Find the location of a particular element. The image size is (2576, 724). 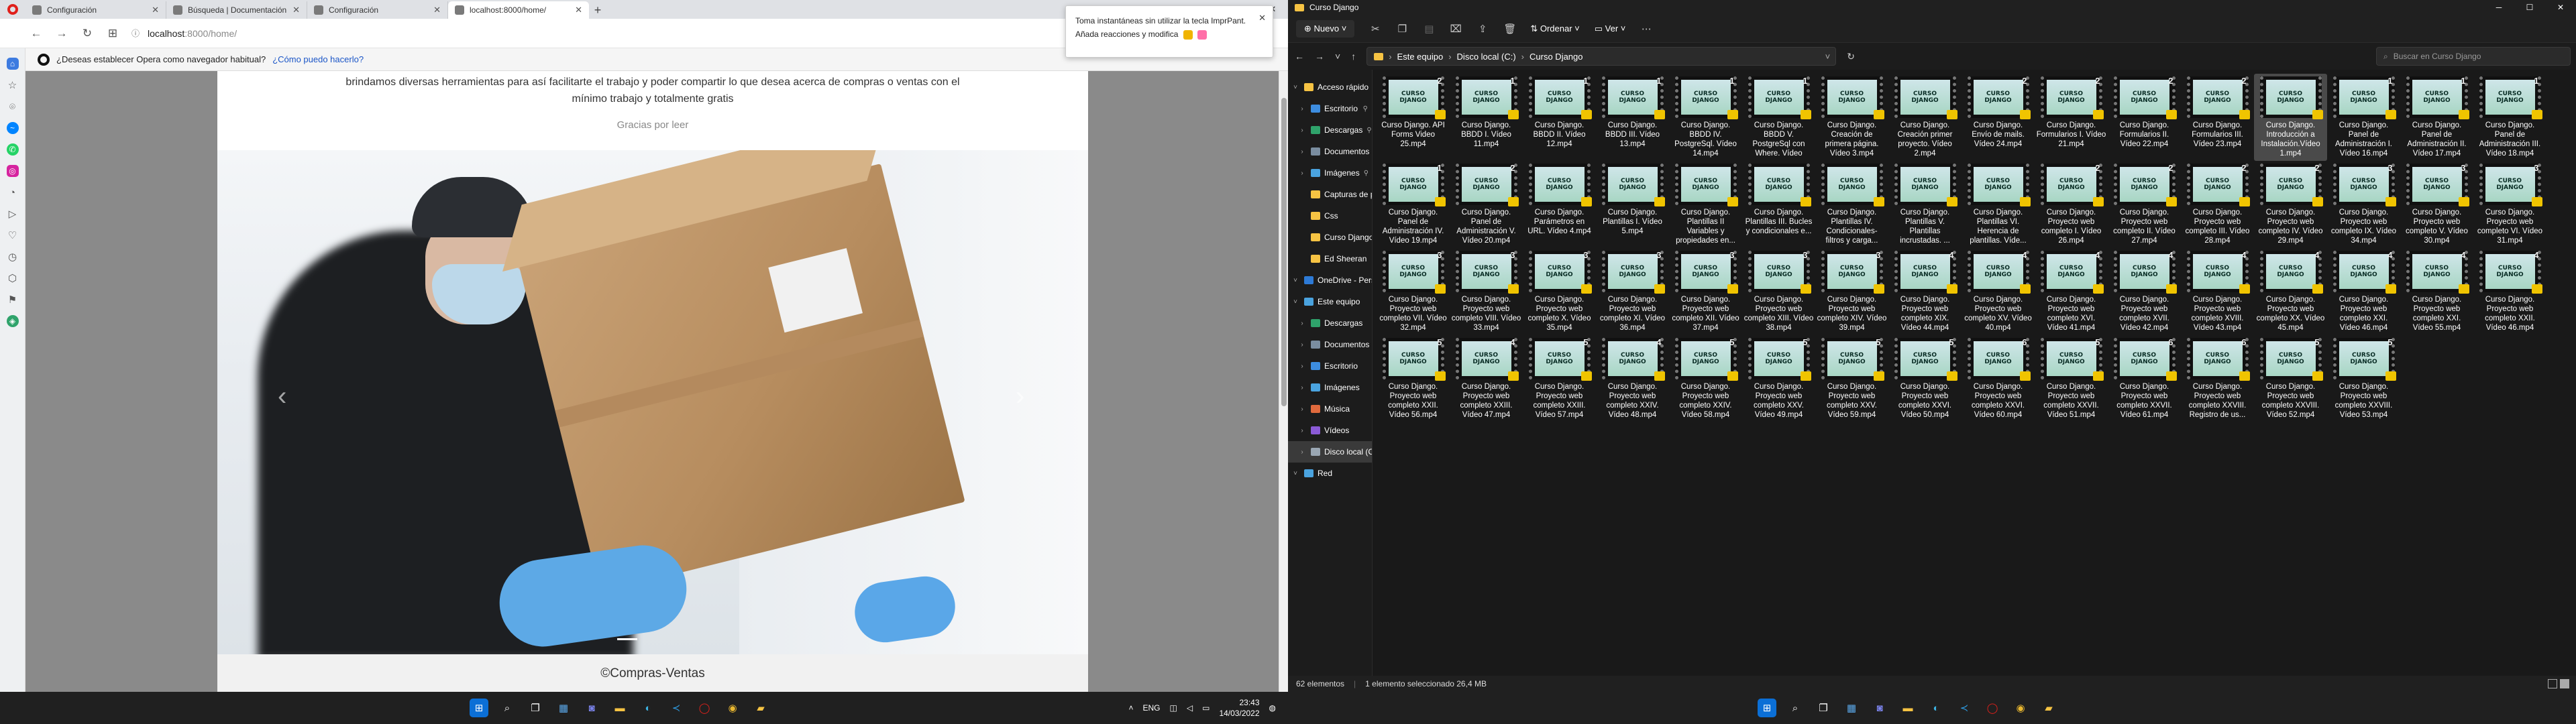

history-icon: ◔ is located at coordinates (13, 192).